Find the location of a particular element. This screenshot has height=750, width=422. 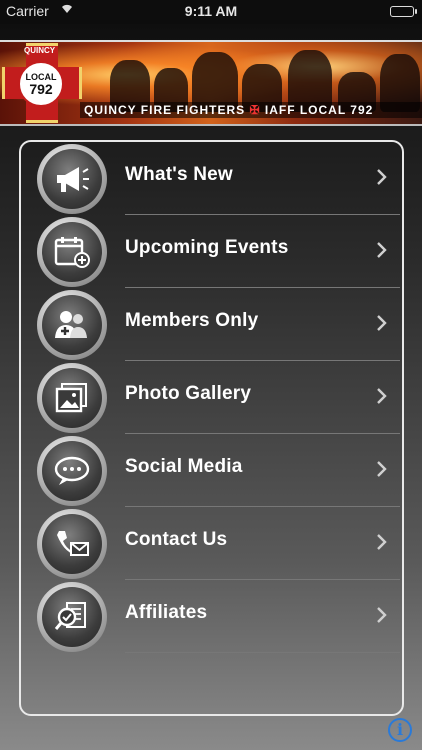

menu-item-label: Social Media is located at coordinates (184, 466).